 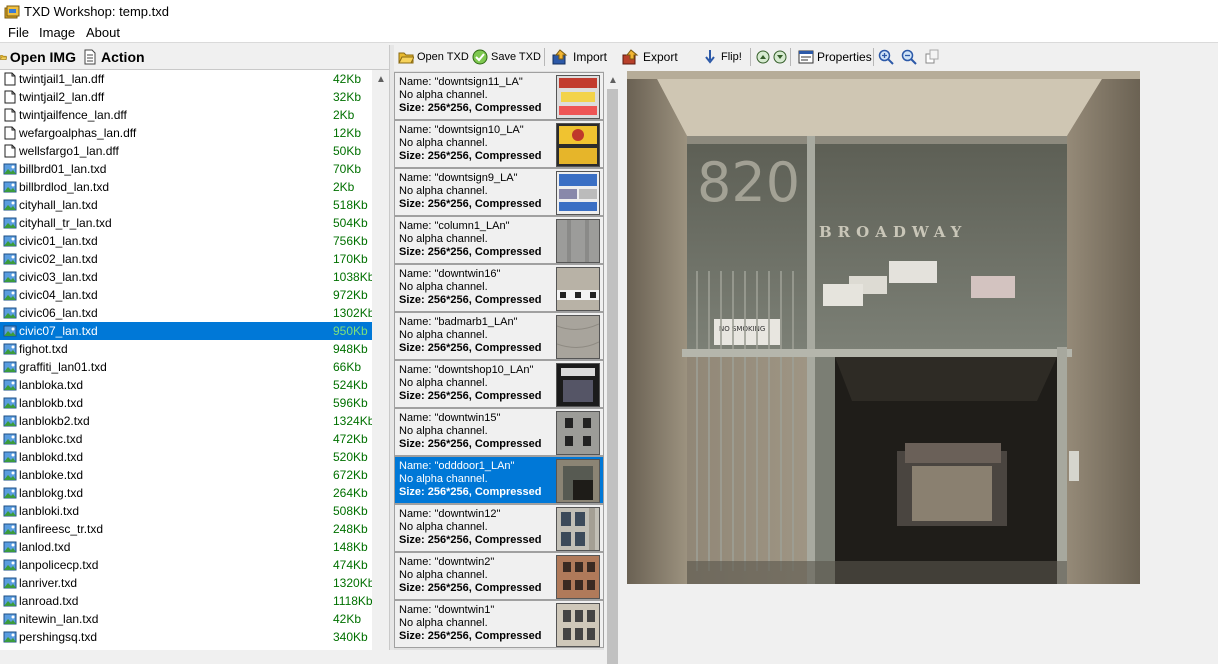 I want to click on file-name: civic01_lan.txd, so click(x=58, y=241).